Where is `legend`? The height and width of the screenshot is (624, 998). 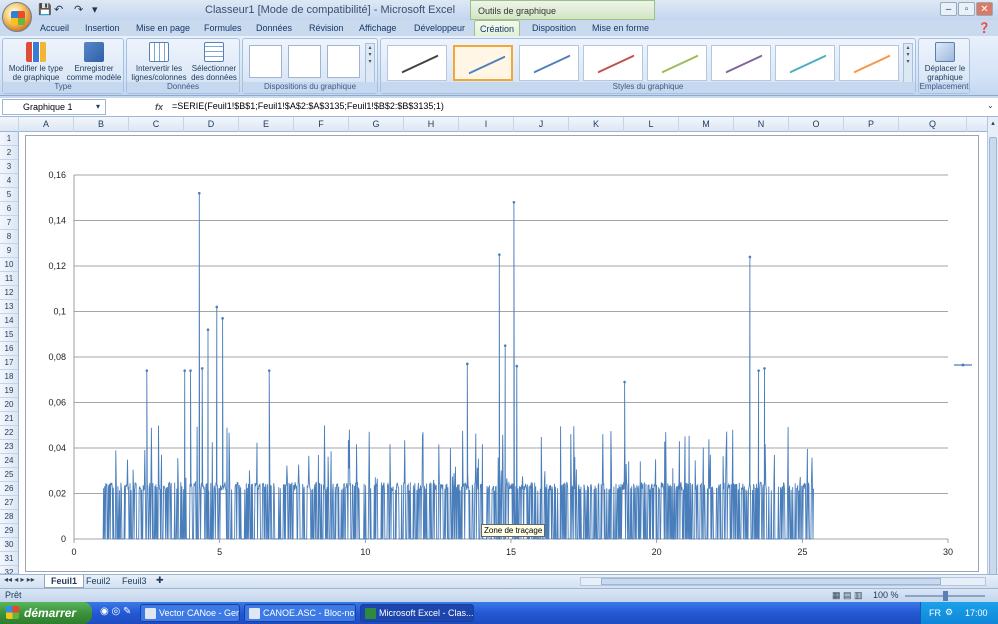
legend is located at coordinates (963, 365).